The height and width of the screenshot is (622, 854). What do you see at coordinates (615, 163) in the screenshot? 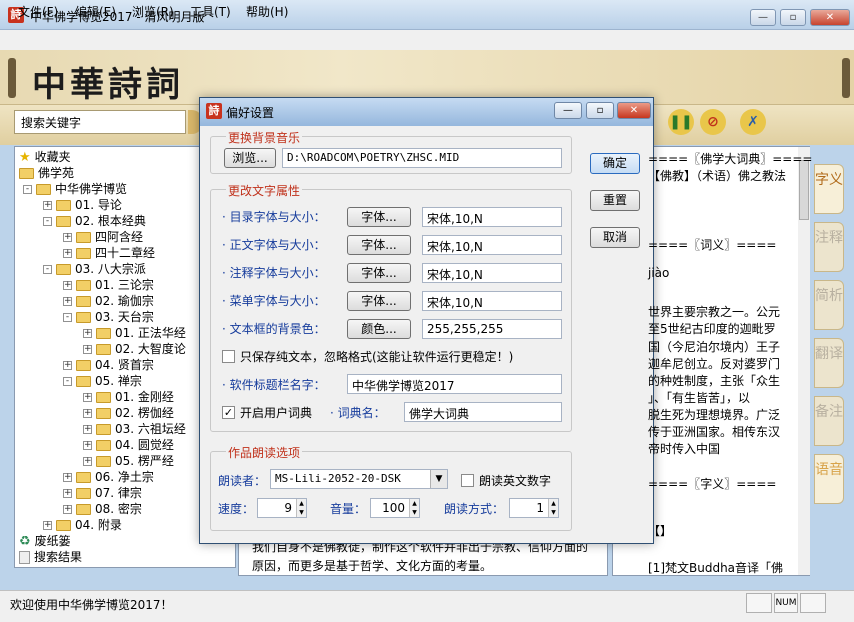
I see `ok-button: 确定` at bounding box center [615, 163].